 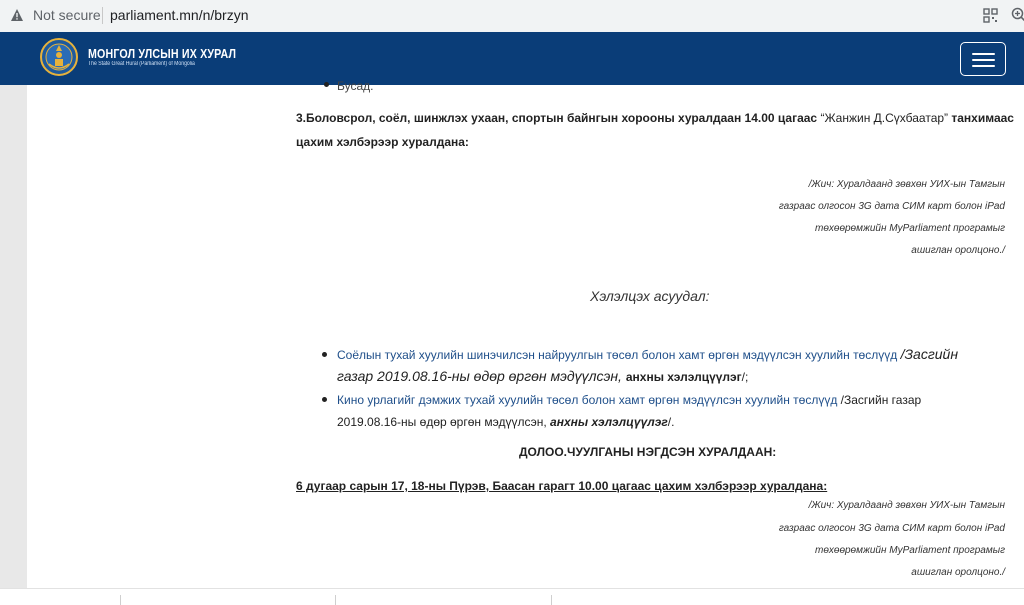 I want to click on bottom-toolbar, so click(x=512, y=596).